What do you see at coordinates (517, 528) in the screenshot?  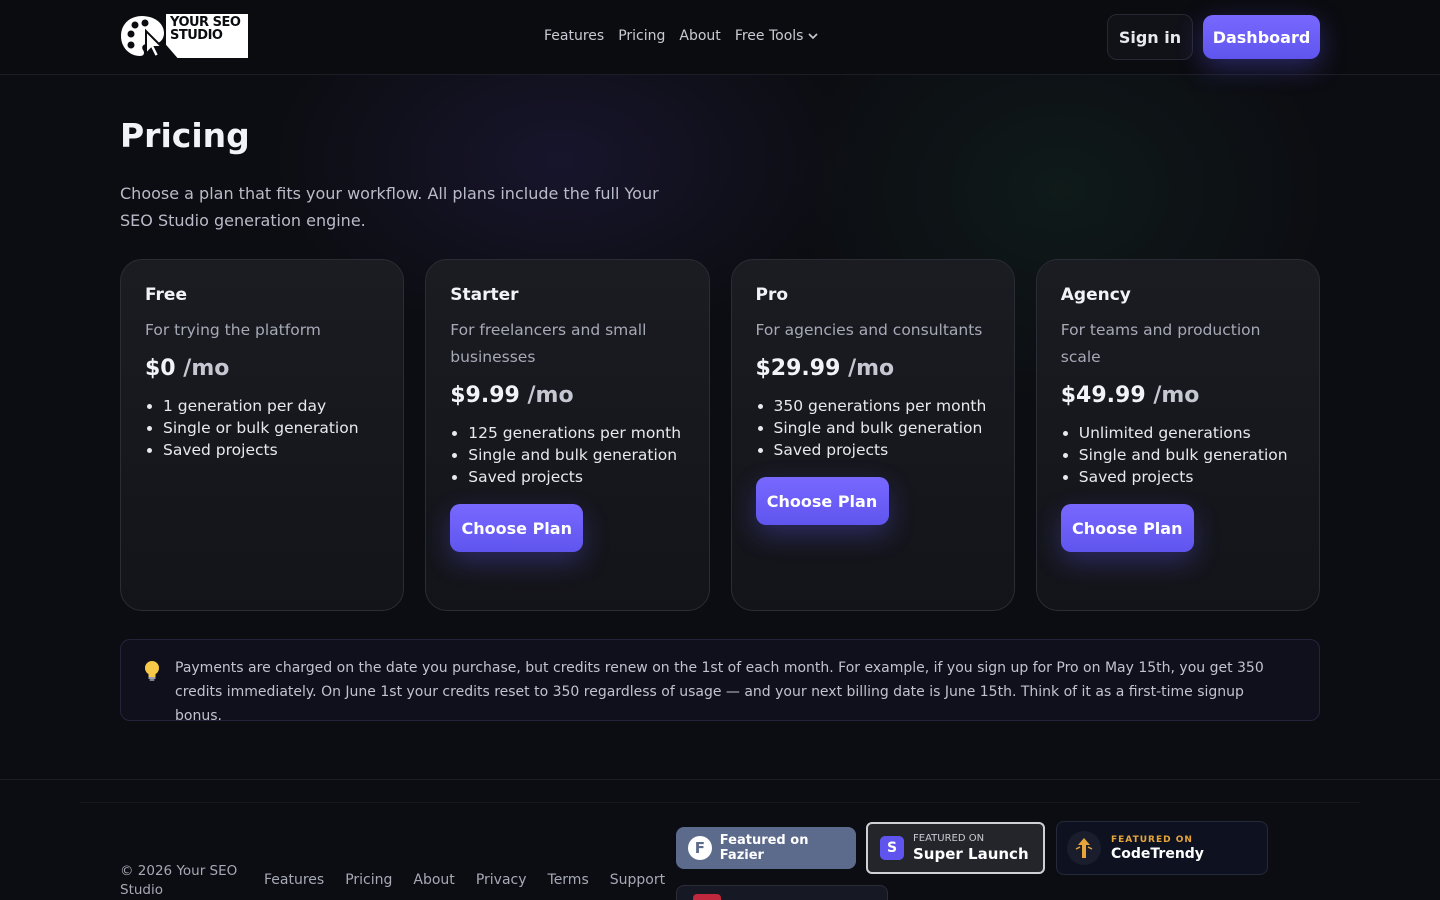 I see `choose-plan-button-starter: Choose Plan` at bounding box center [517, 528].